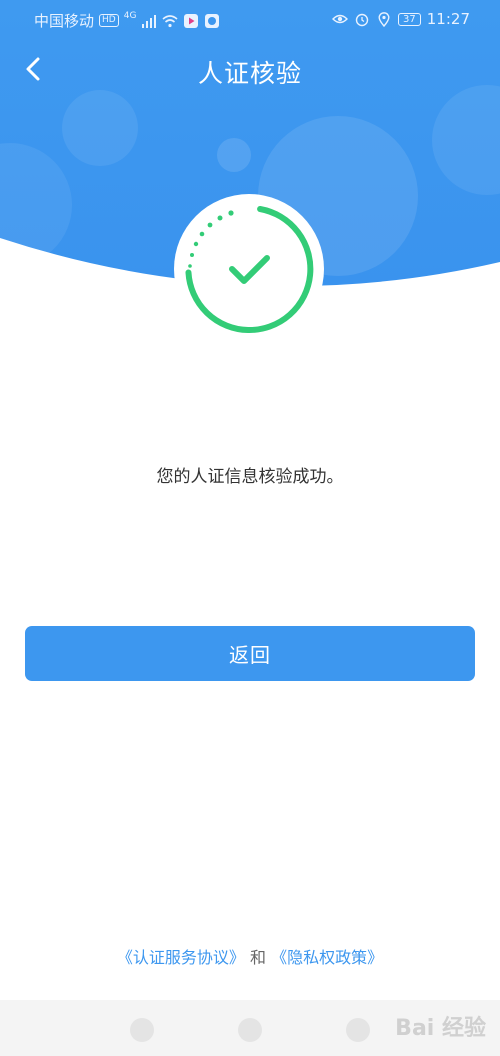 The image size is (500, 1056). I want to click on check-circle-icon, so click(249, 269).